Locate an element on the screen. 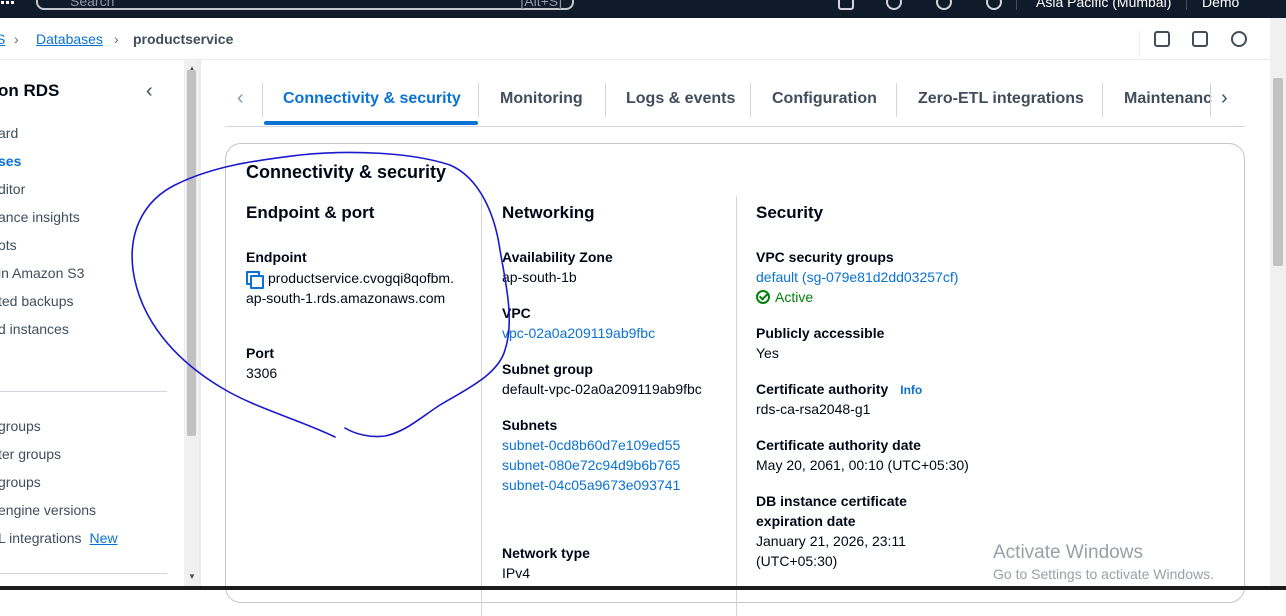 The width and height of the screenshot is (1286, 616). account-menu: Demo is located at coordinates (1220, 5).